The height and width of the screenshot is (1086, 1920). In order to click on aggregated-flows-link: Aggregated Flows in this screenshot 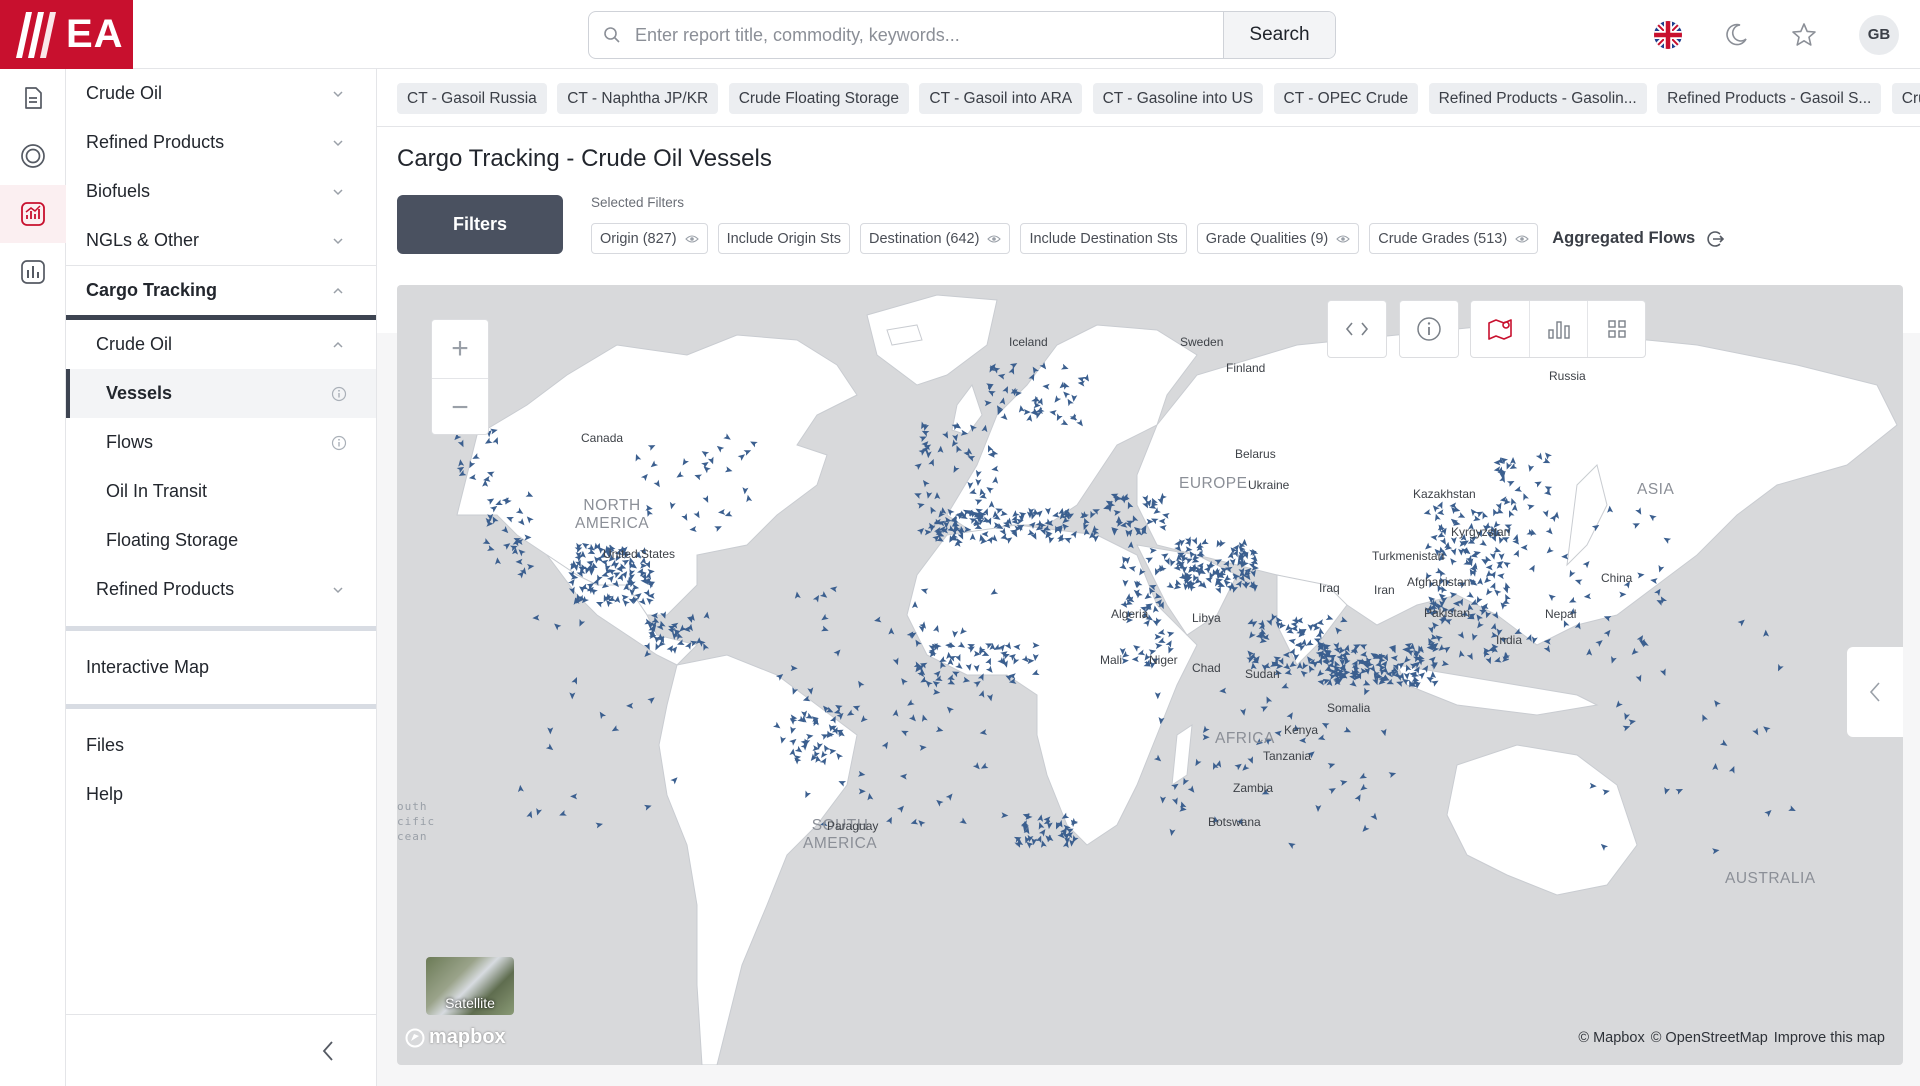, I will do `click(1638, 239)`.